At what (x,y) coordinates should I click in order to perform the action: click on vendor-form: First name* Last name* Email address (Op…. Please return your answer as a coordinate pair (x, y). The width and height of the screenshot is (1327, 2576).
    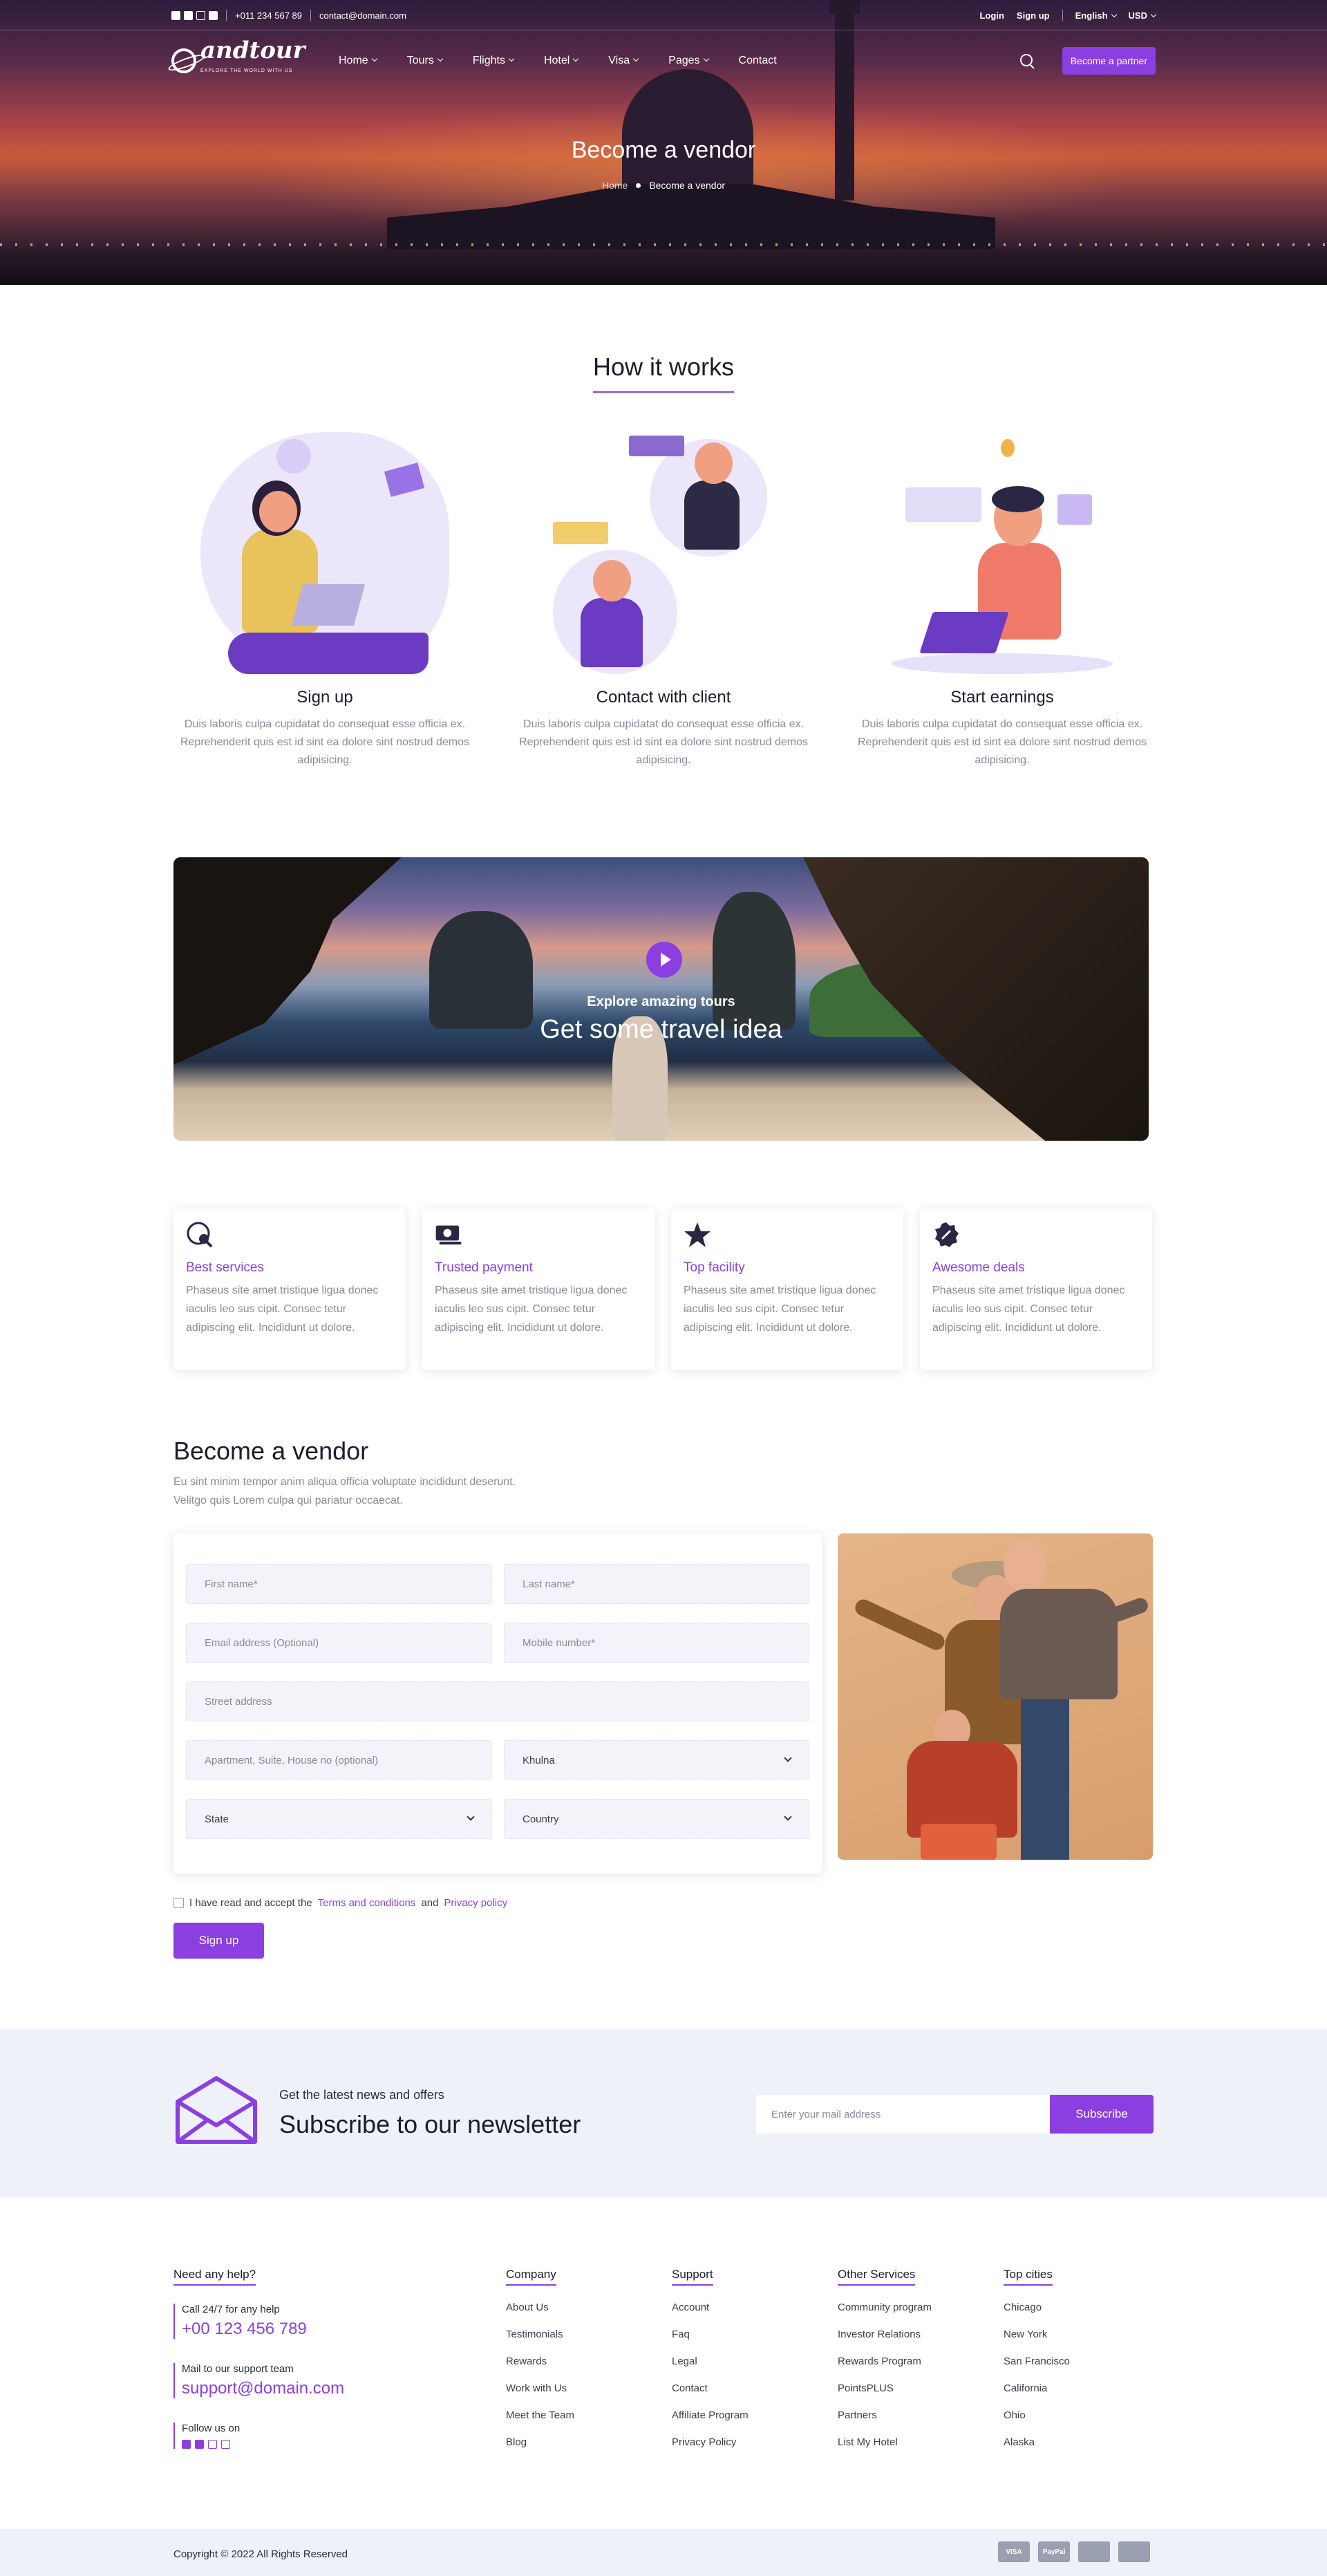
    Looking at the image, I should click on (497, 1703).